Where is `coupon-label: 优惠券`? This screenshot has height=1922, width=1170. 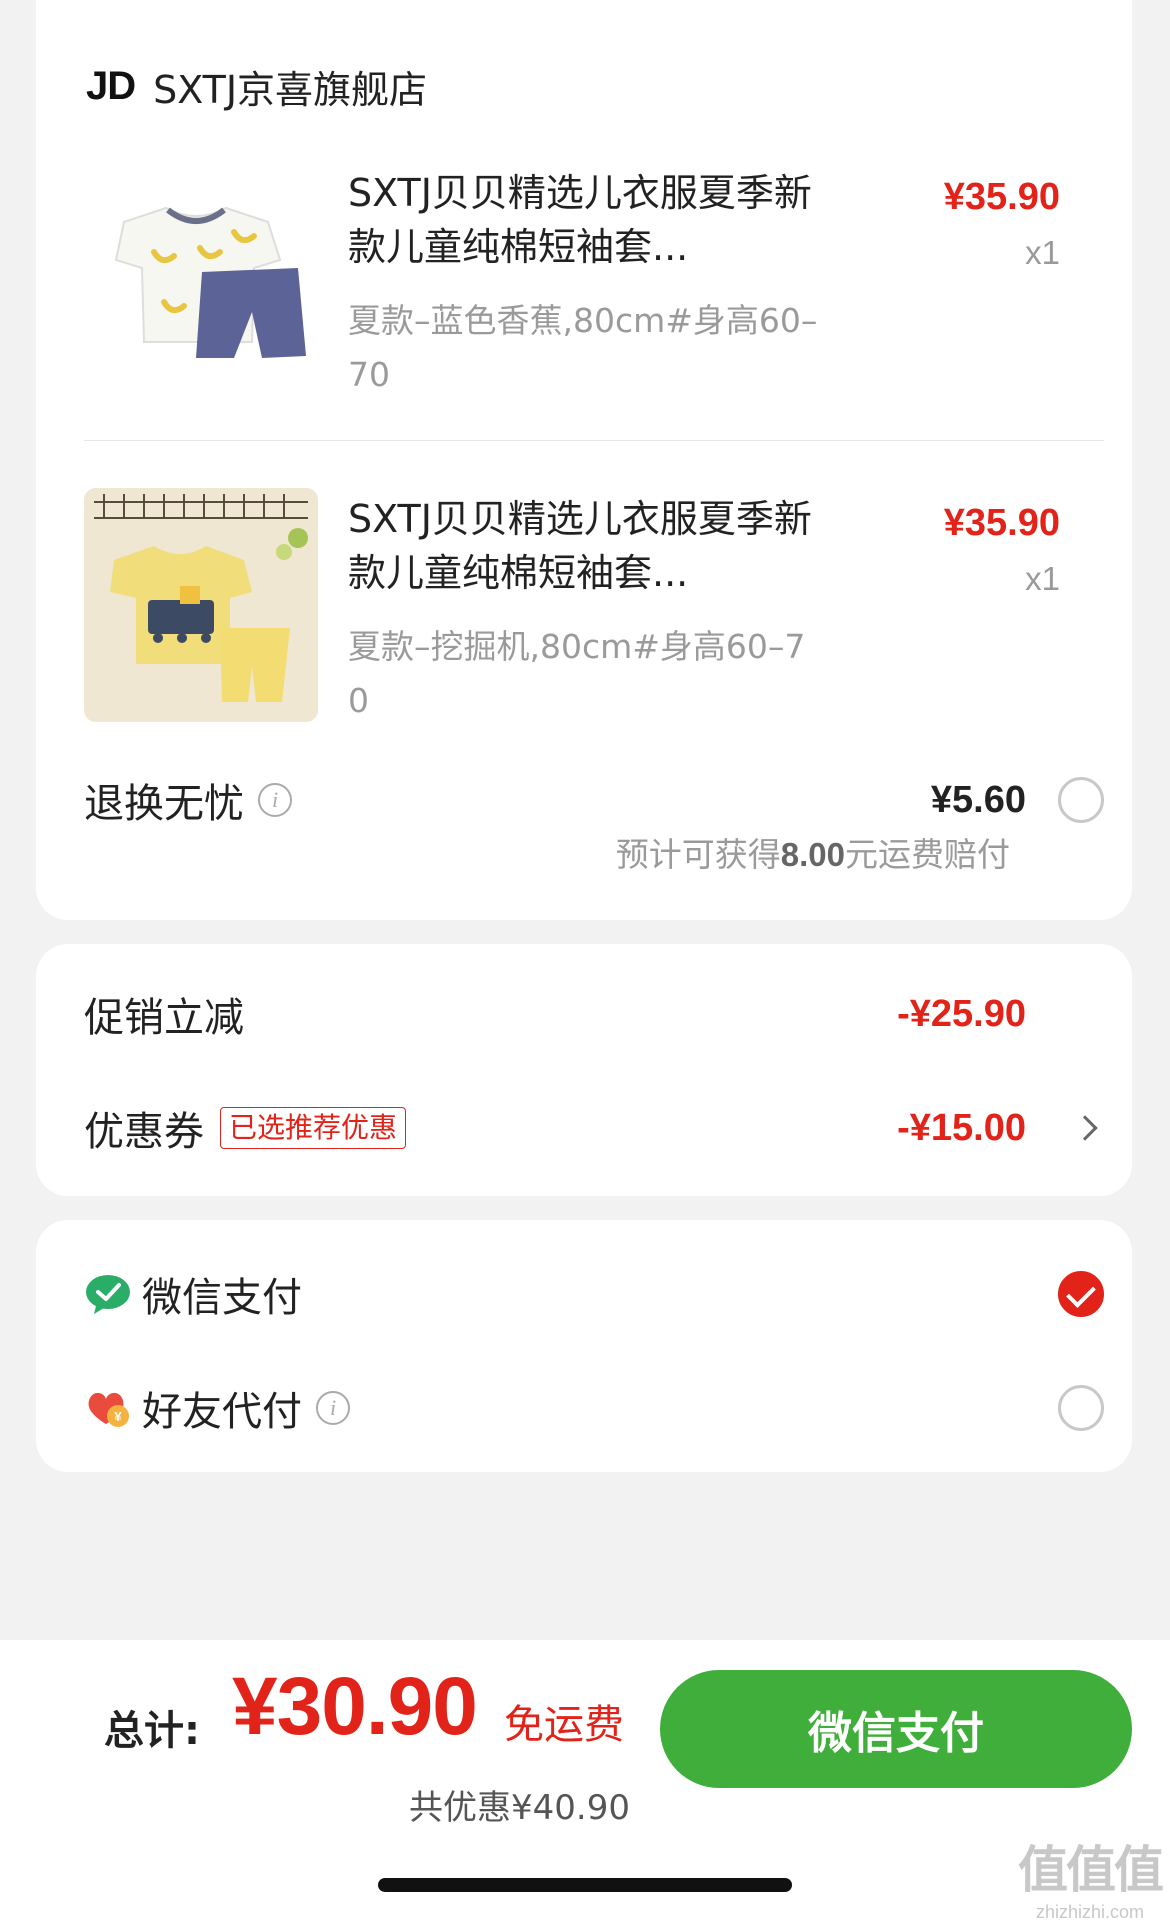
coupon-label: 优惠券 is located at coordinates (144, 1132).